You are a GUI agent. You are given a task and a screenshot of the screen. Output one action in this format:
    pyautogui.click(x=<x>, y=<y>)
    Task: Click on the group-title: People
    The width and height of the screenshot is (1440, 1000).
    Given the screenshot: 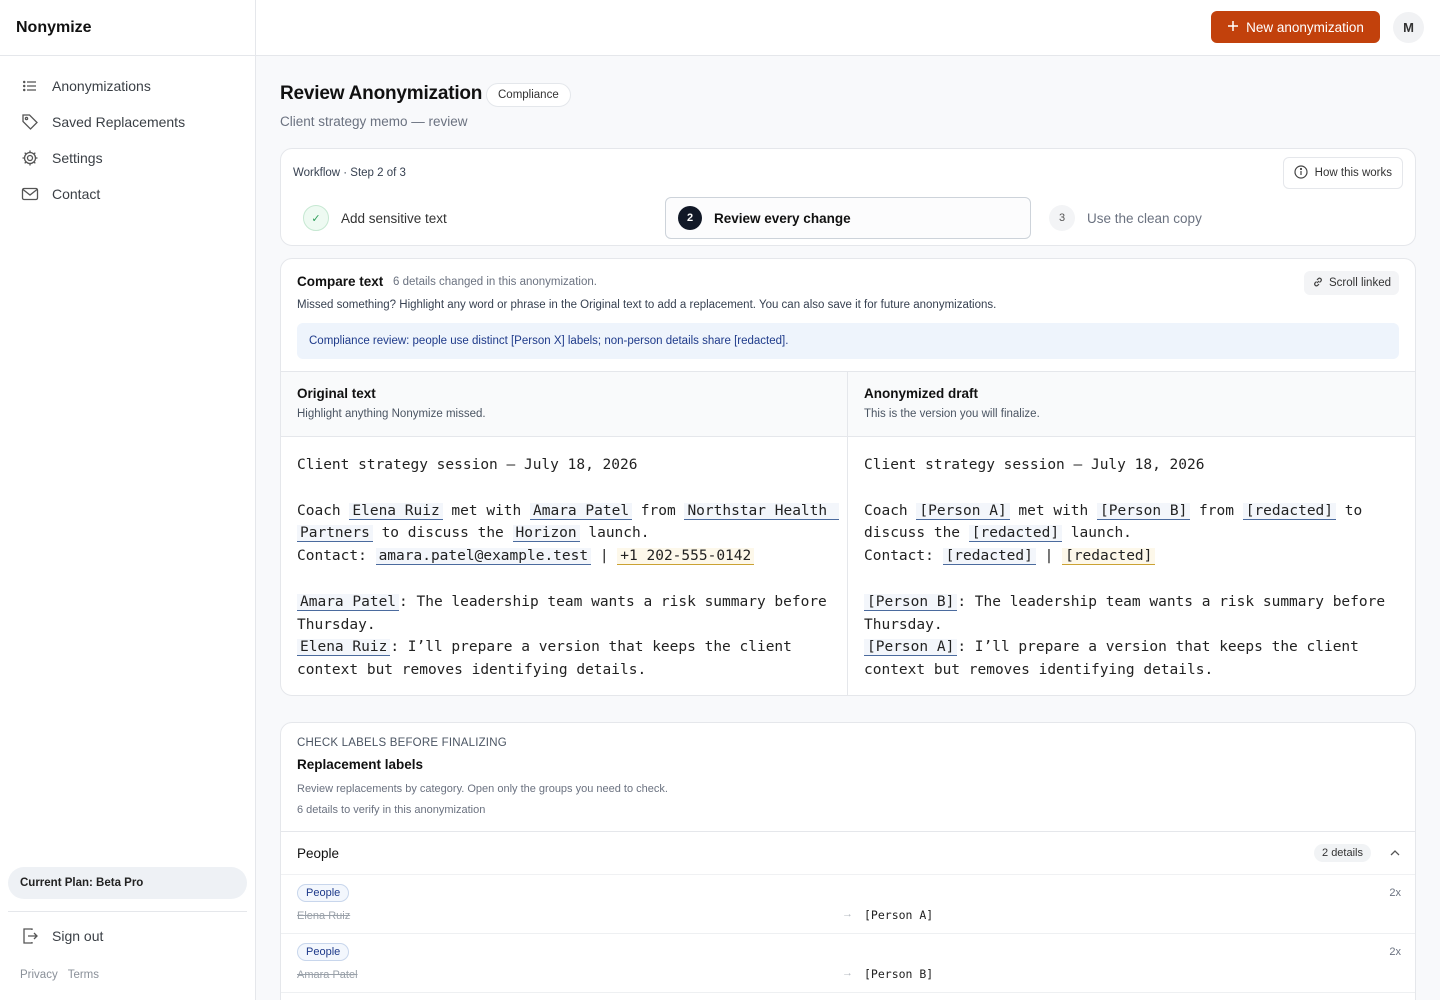 What is the action you would take?
    pyautogui.click(x=318, y=853)
    